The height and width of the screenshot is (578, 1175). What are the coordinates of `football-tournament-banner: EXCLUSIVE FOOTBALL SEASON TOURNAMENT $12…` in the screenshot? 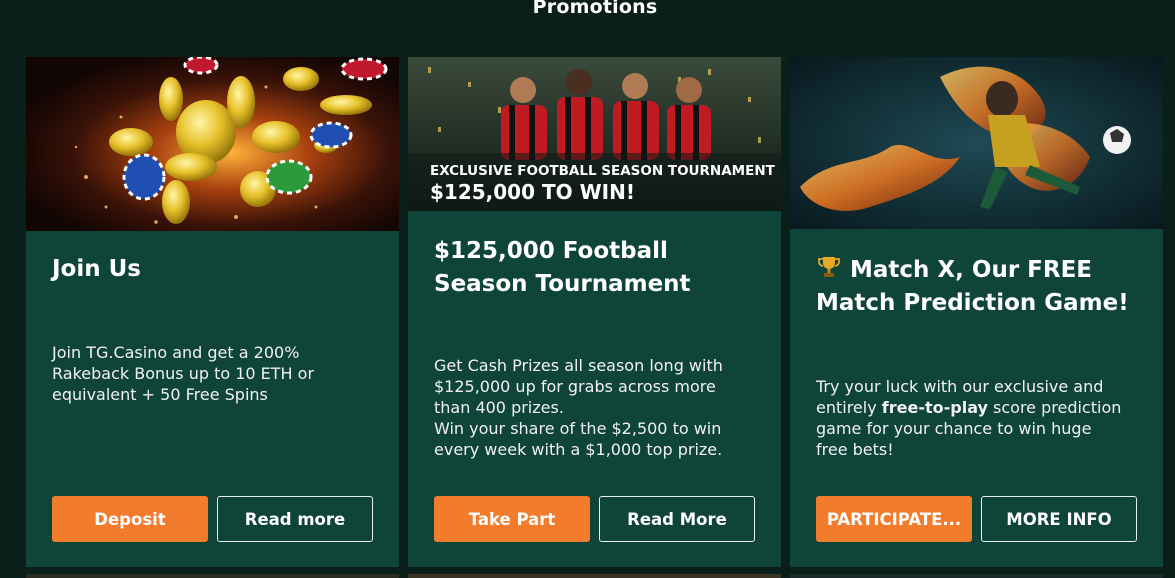 It's located at (594, 134).